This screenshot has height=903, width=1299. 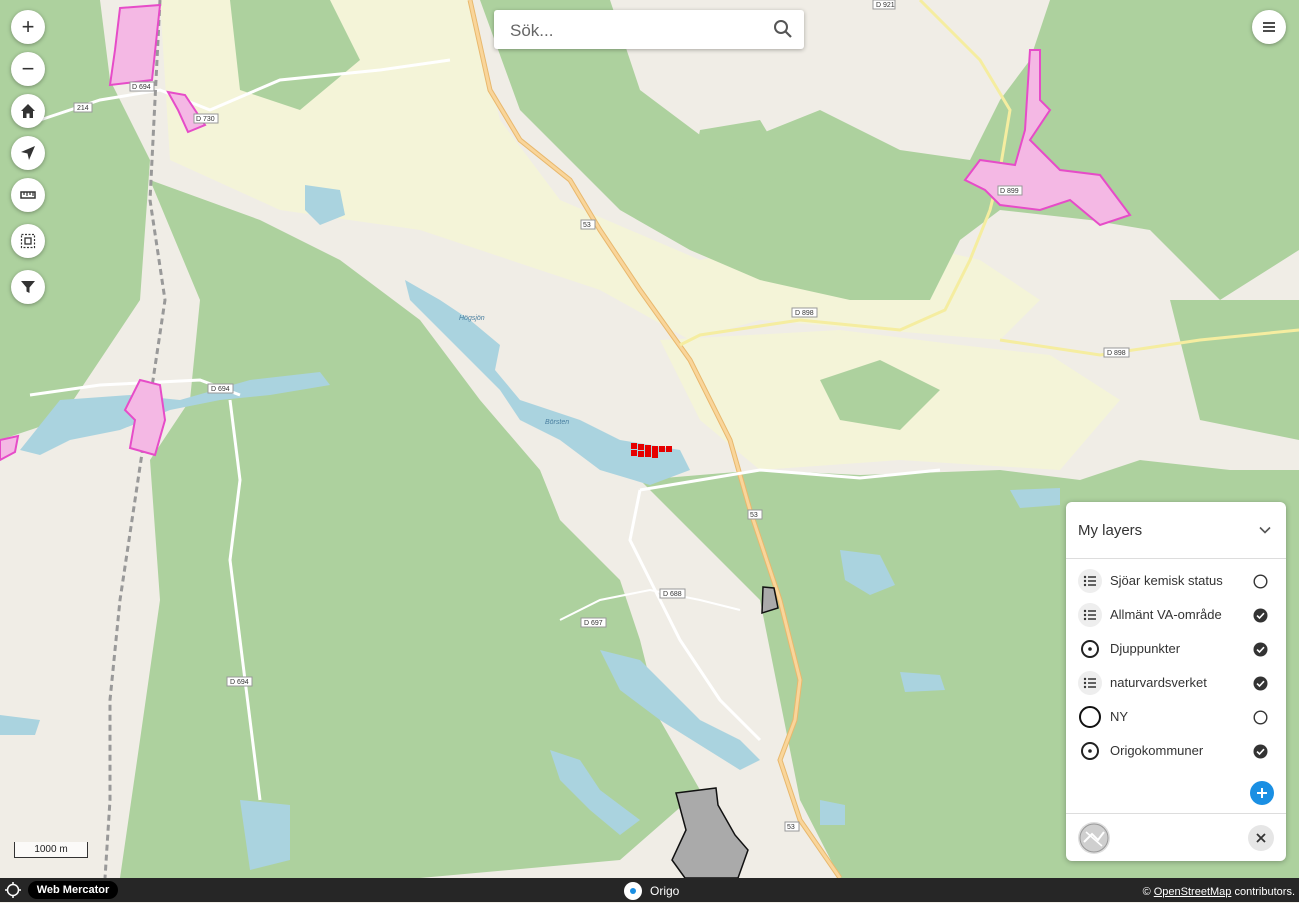 I want to click on filter-button, so click(x=28, y=287).